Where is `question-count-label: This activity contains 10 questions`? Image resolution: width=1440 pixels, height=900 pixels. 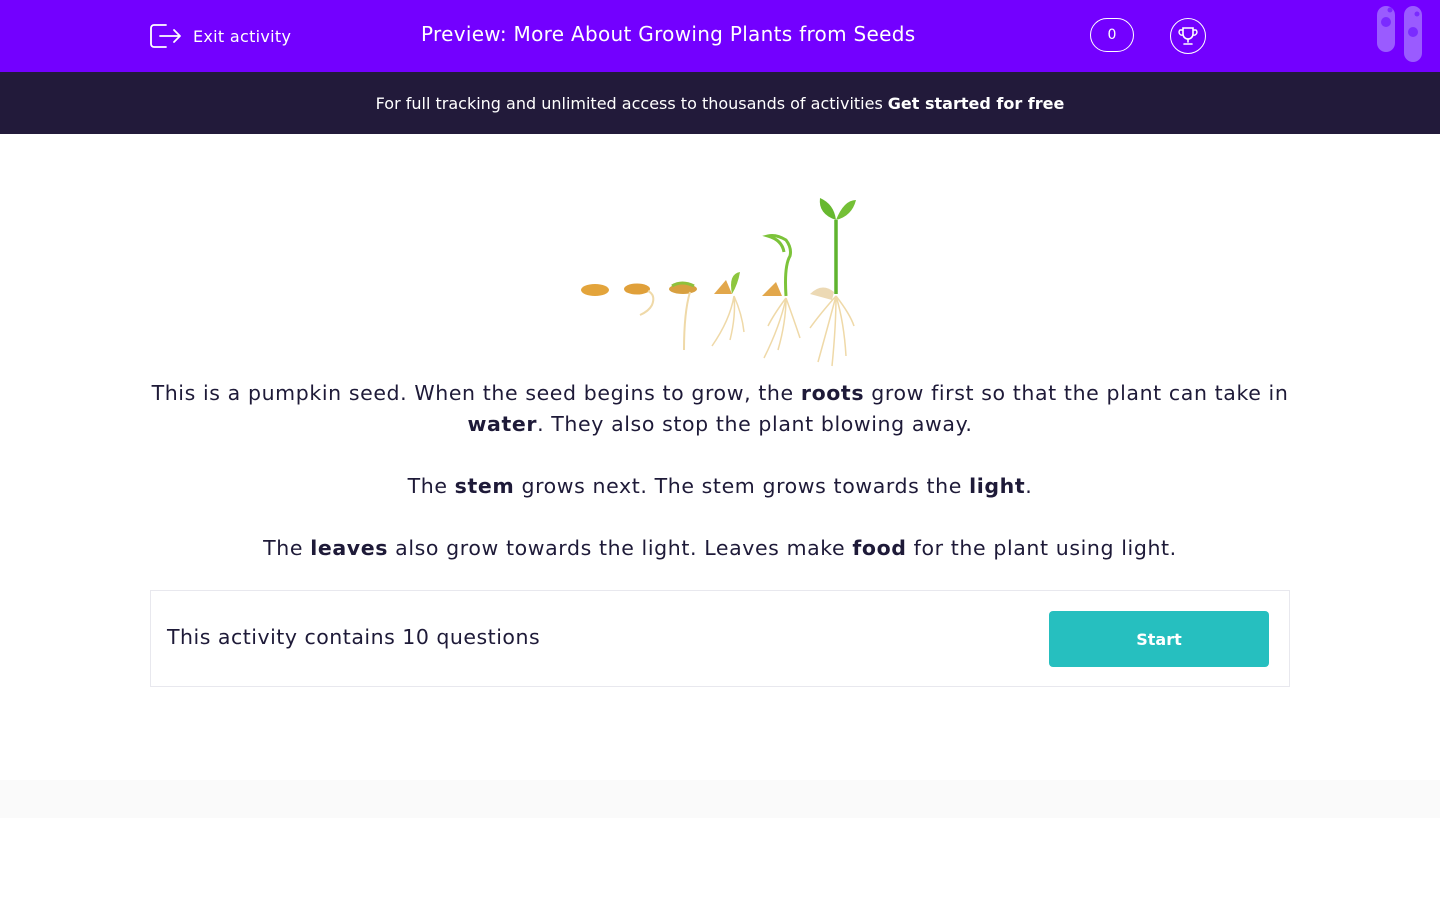
question-count-label: This activity contains 10 questions is located at coordinates (354, 637).